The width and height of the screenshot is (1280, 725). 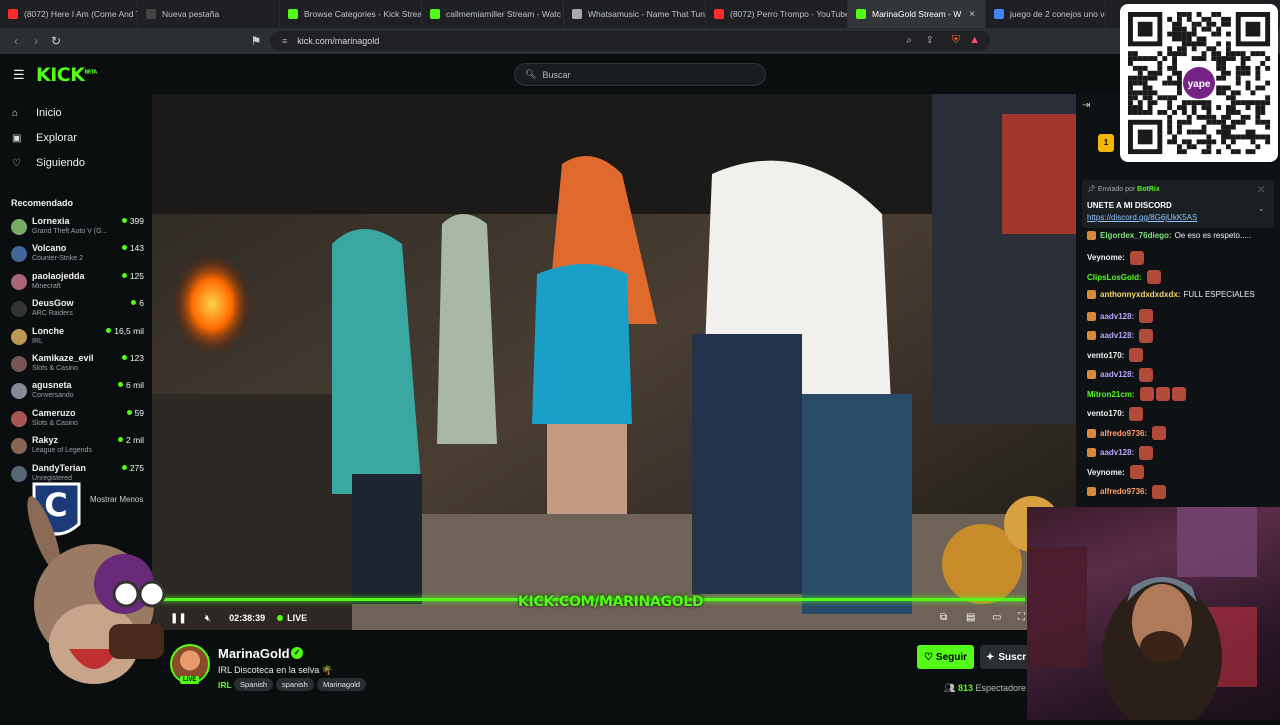 What do you see at coordinates (77, 310) in the screenshot?
I see `recommended-channel: DeusGow ARC Raiders 6` at bounding box center [77, 310].